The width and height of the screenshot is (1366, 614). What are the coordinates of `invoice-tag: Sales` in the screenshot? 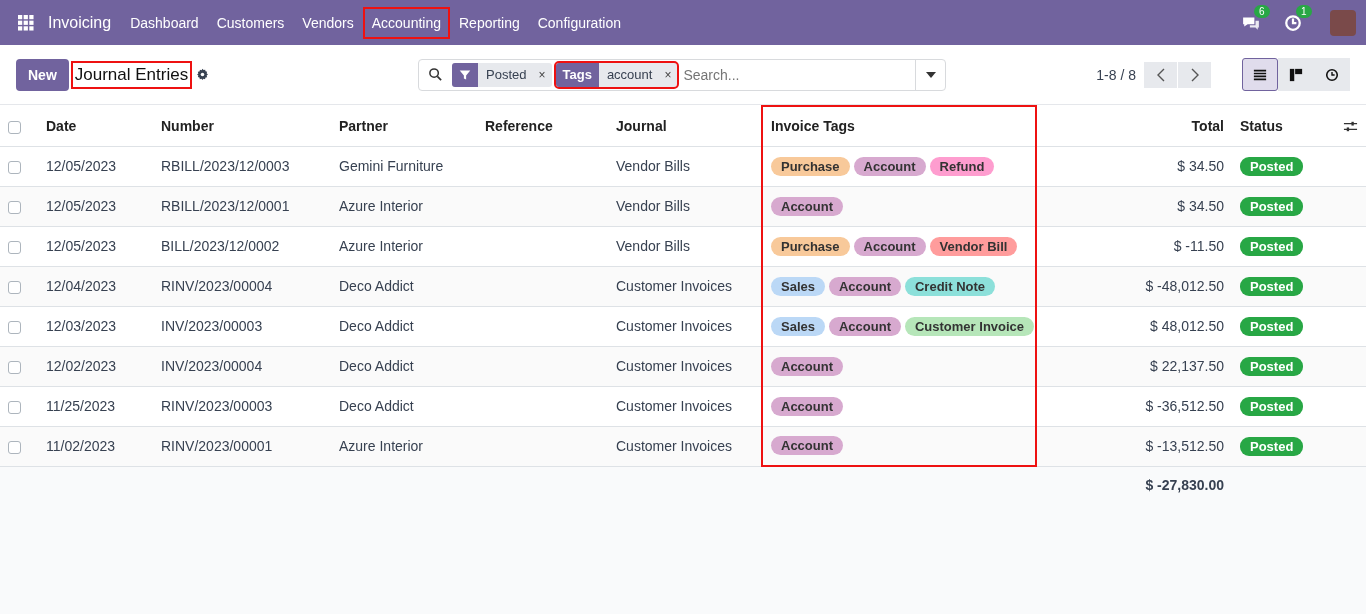 It's located at (798, 326).